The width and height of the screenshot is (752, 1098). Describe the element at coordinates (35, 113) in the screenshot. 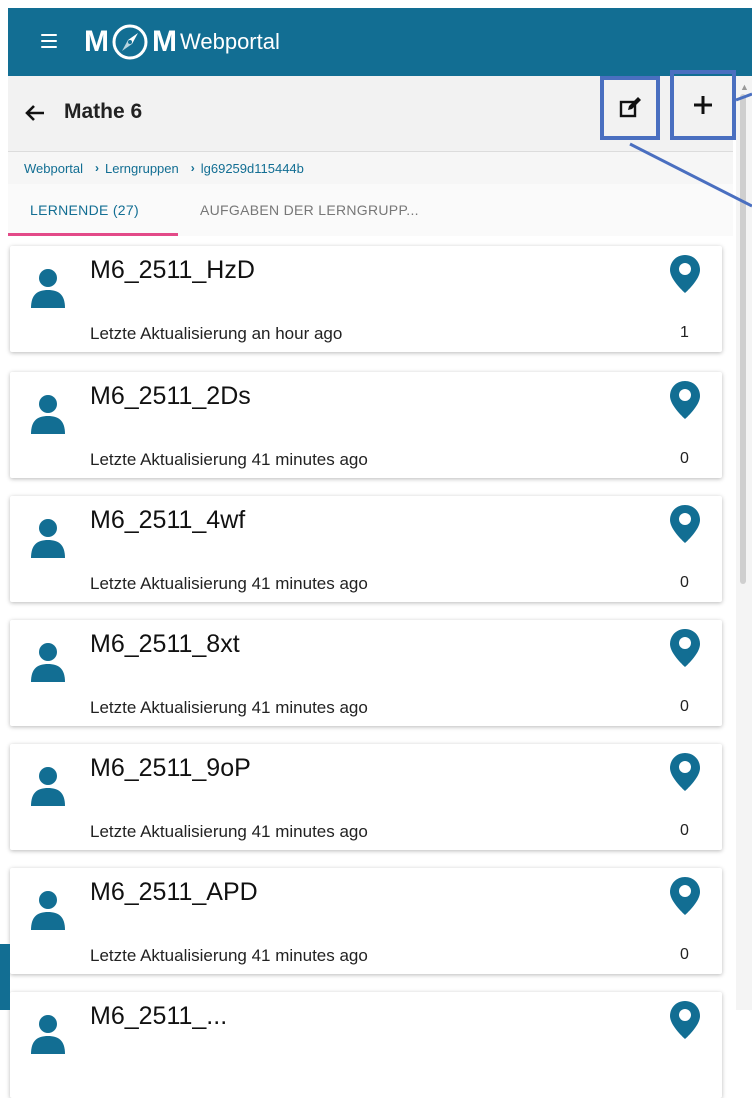

I see `arrow-left-icon` at that location.